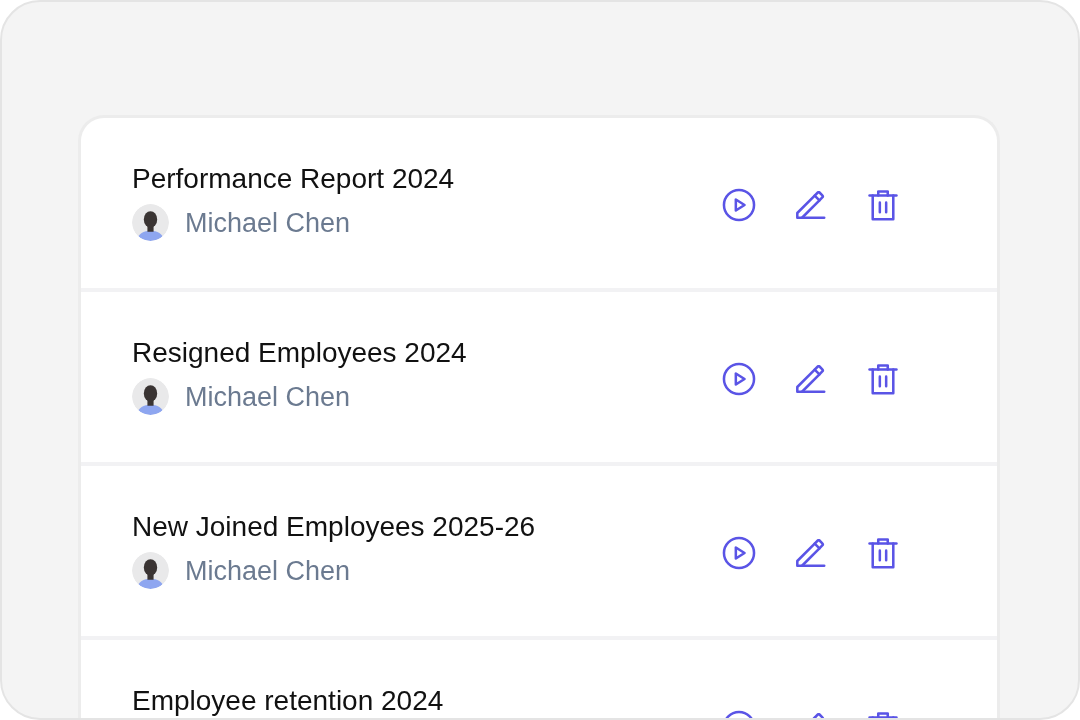 This screenshot has width=1080, height=720. I want to click on report-title: Employee retention 2024, so click(288, 701).